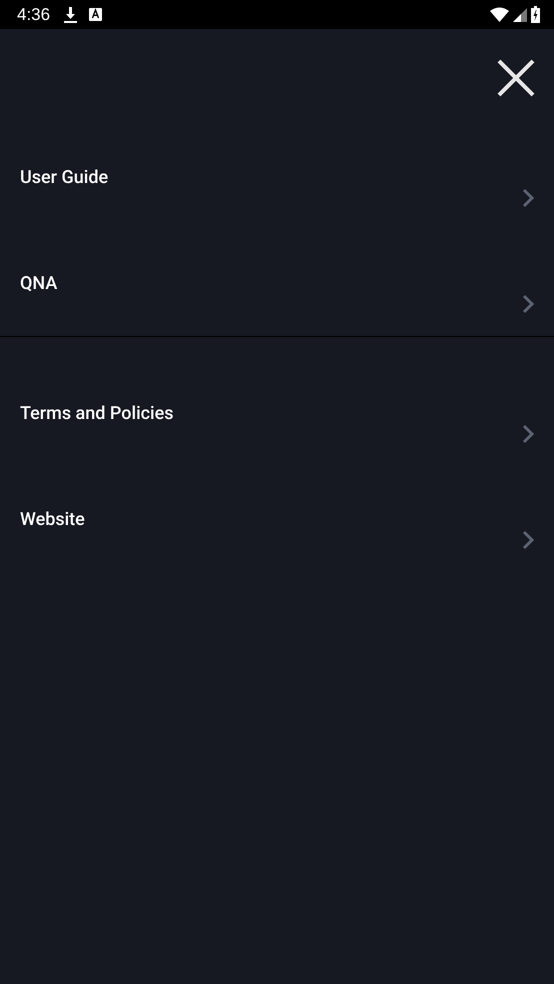 The width and height of the screenshot is (554, 984). Describe the element at coordinates (277, 283) in the screenshot. I see `menu-item: QNA` at that location.